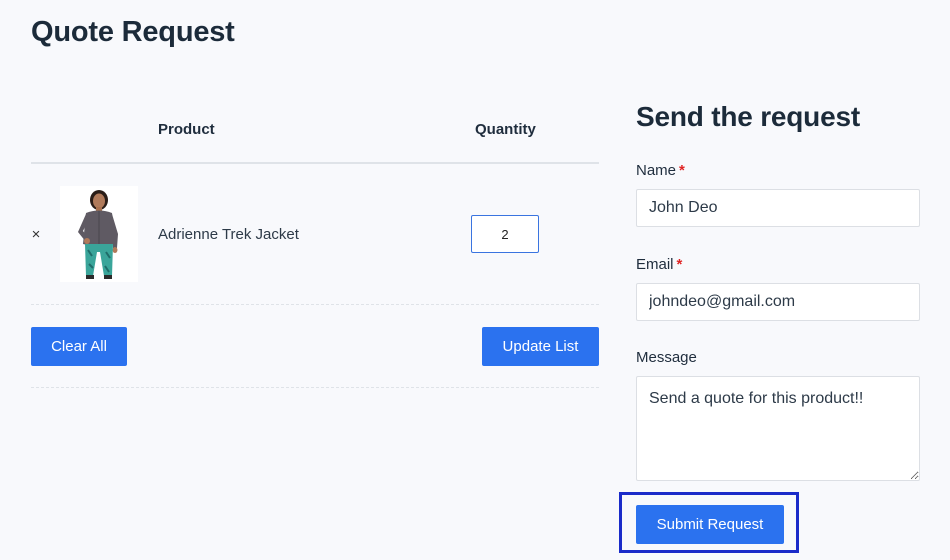 The width and height of the screenshot is (950, 560). What do you see at coordinates (656, 170) in the screenshot?
I see `name-label-text: Name` at bounding box center [656, 170].